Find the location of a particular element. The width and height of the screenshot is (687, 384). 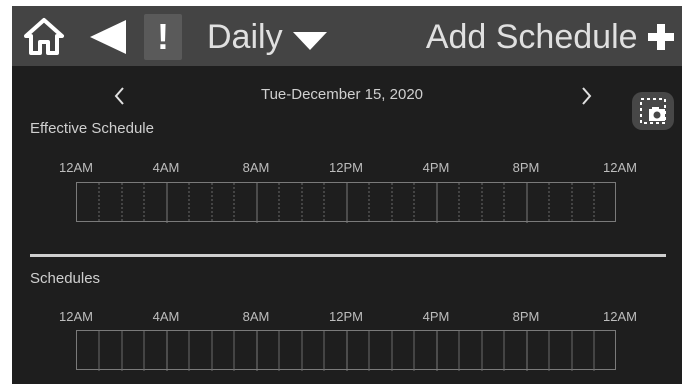

schedules-timeline is located at coordinates (346, 350).